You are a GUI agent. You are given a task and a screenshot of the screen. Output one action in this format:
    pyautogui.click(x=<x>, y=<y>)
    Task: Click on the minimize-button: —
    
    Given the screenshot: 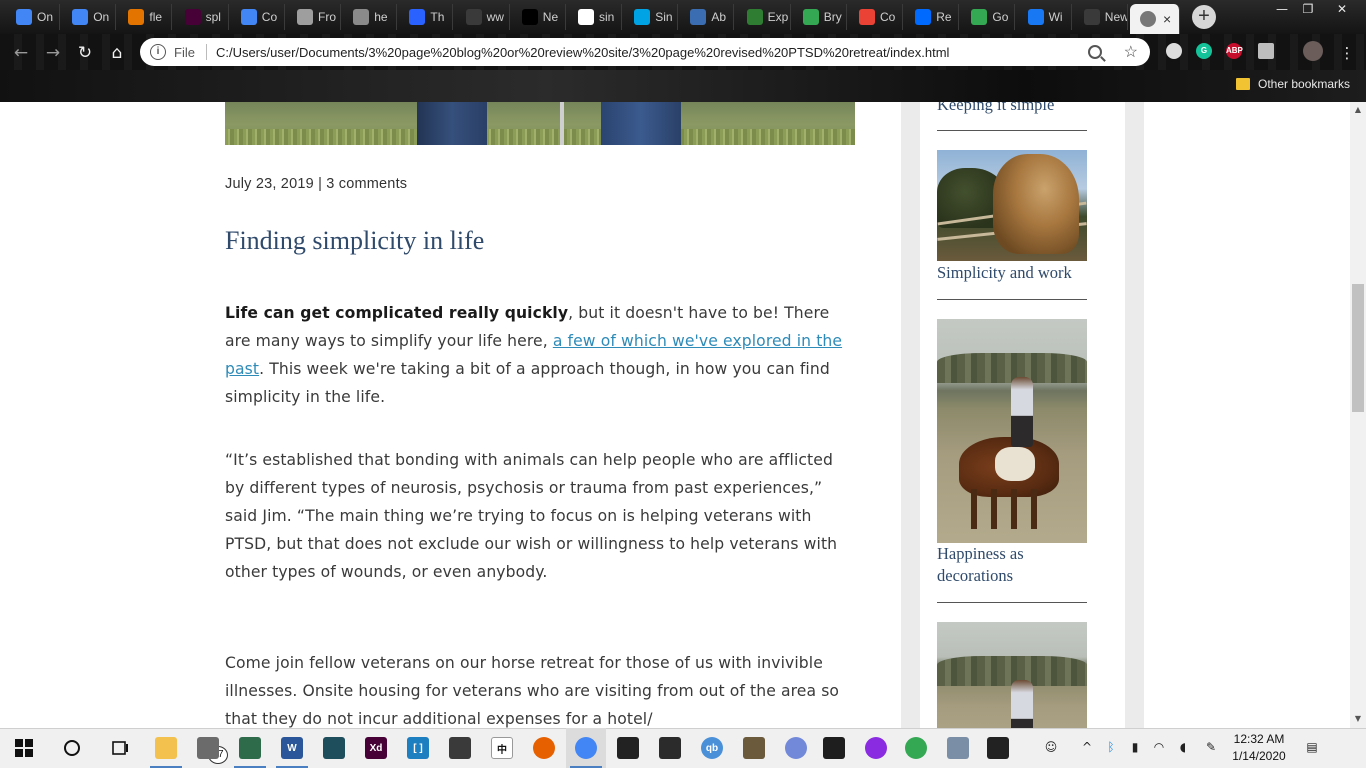 What is the action you would take?
    pyautogui.click(x=1282, y=9)
    